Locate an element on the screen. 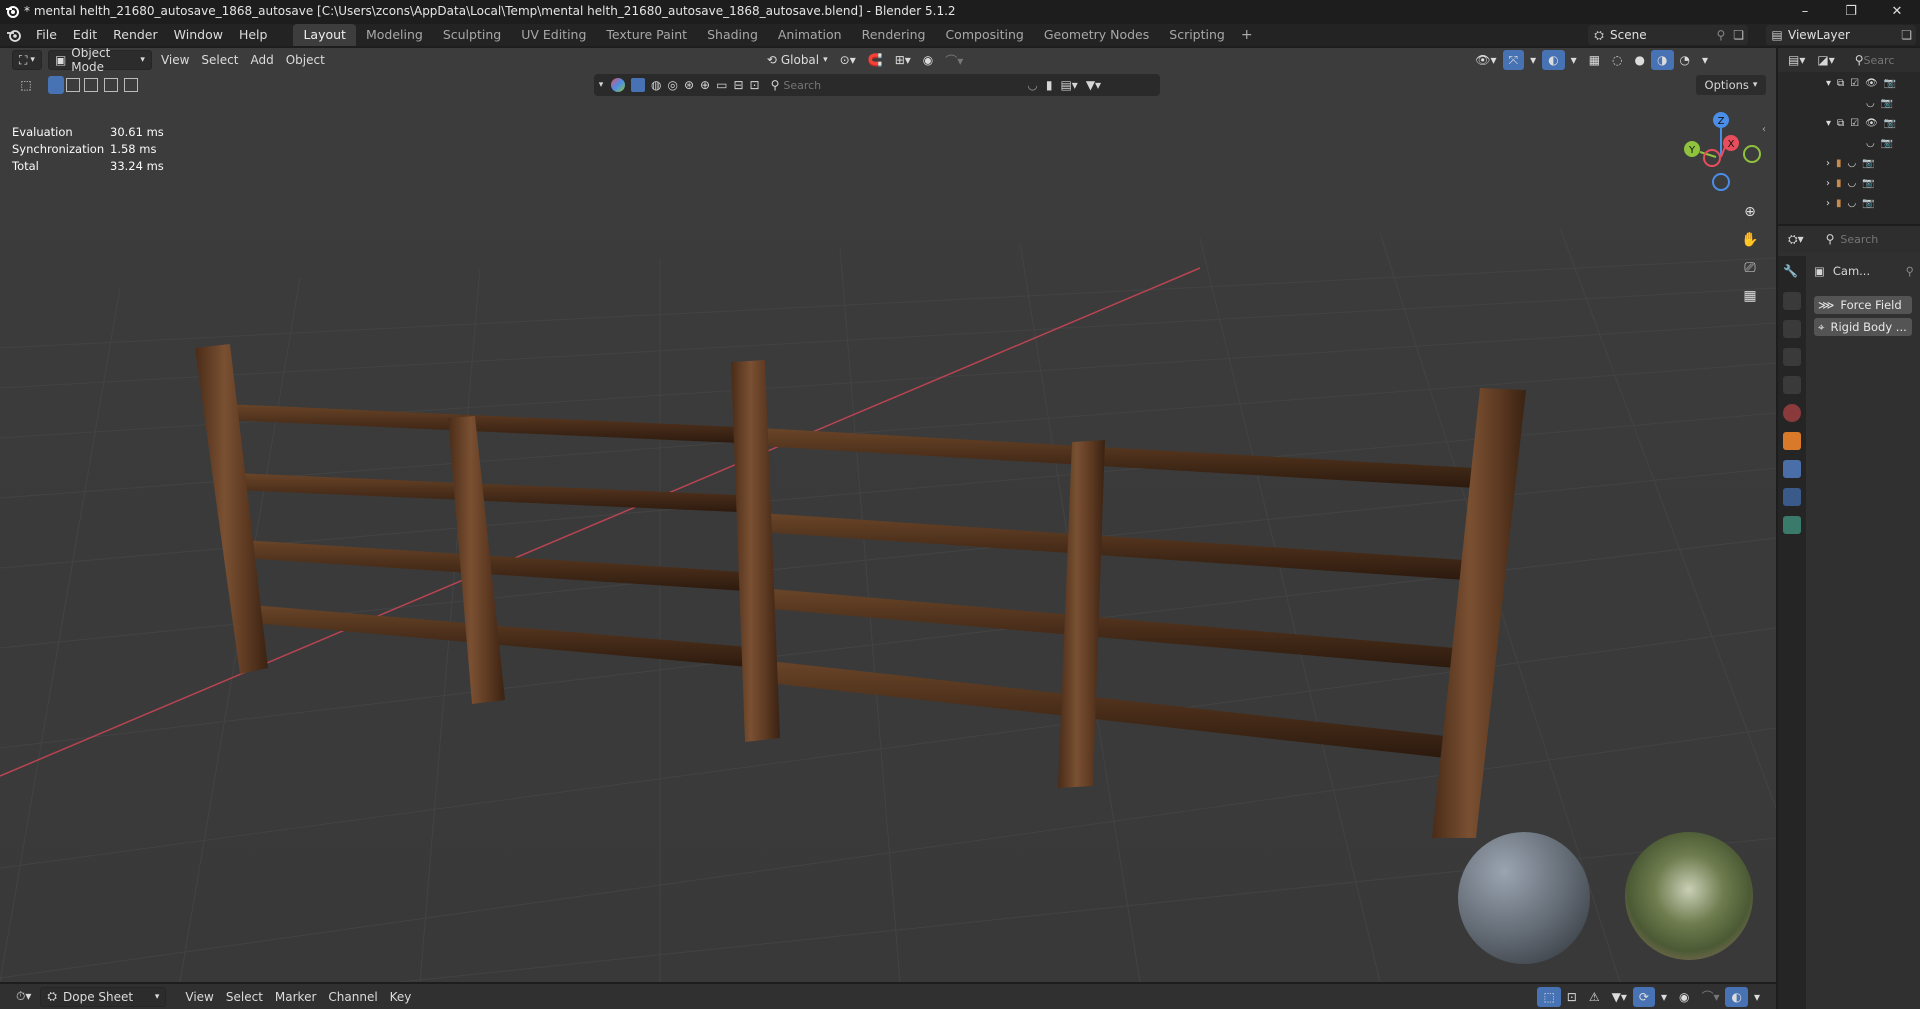 This screenshot has width=1920, height=1009. pivot-point-button: ⊙▾ is located at coordinates (848, 60).